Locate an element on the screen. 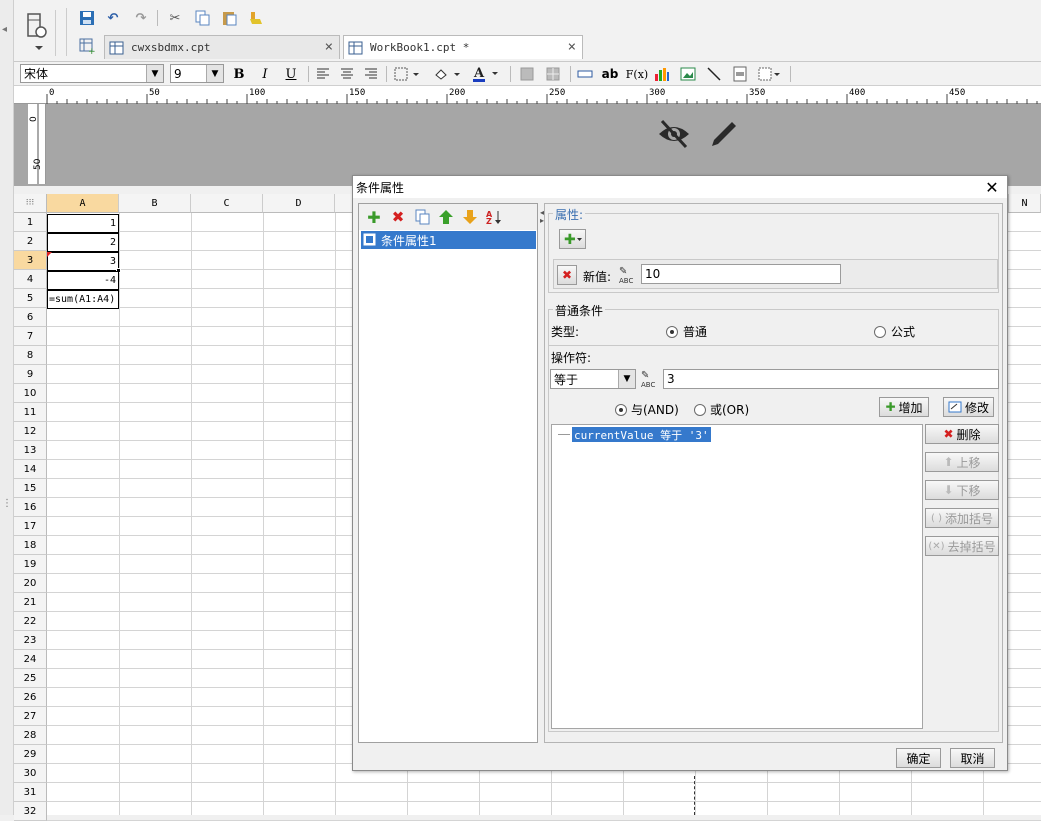 The height and width of the screenshot is (821, 1041). operator-select: 等于 ▼ is located at coordinates (593, 379).